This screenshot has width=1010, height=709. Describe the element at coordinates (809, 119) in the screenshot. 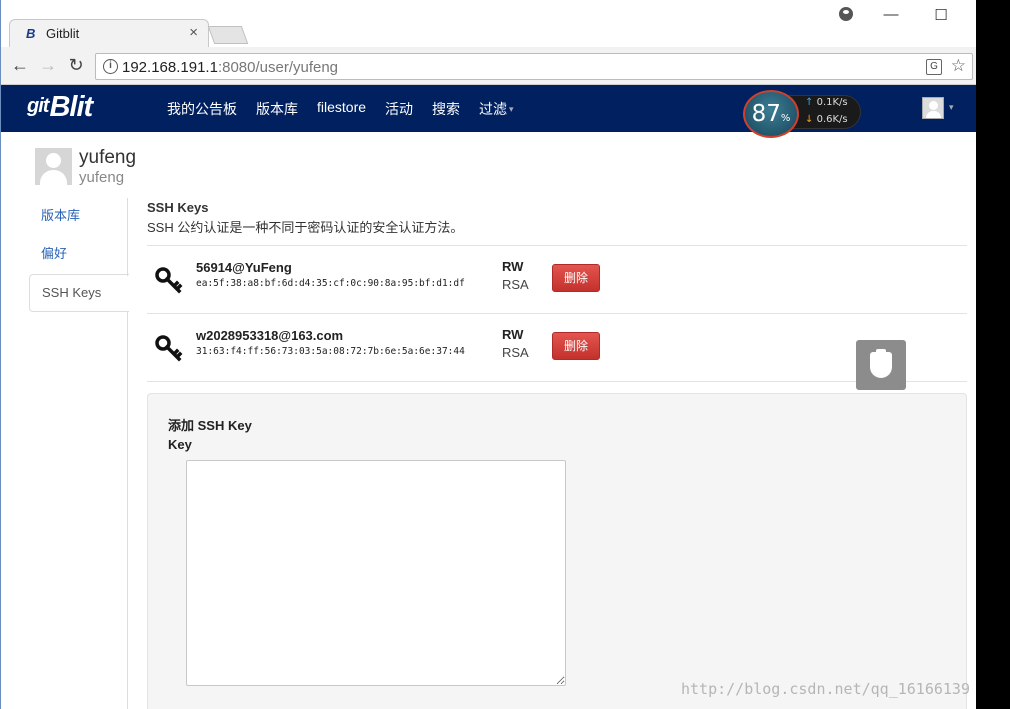

I see `download-arrow-icon: ↓` at that location.